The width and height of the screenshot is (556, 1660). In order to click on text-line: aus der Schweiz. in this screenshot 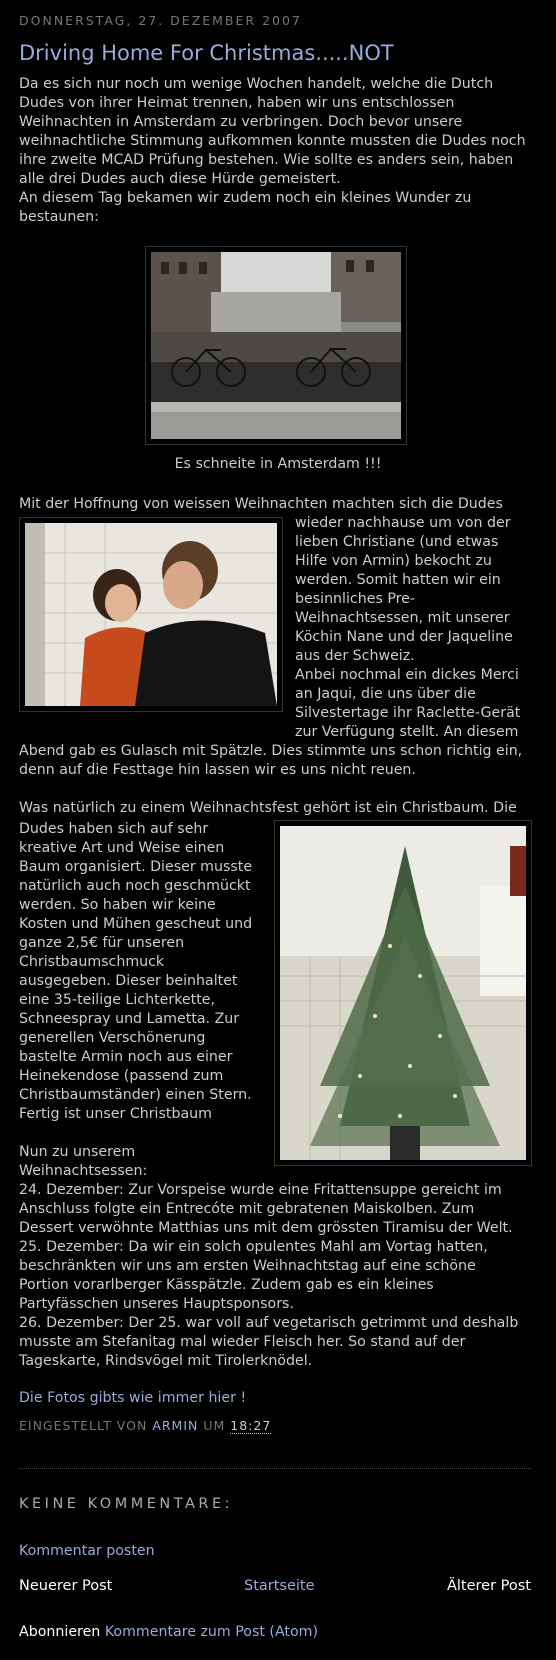, I will do `click(355, 656)`.